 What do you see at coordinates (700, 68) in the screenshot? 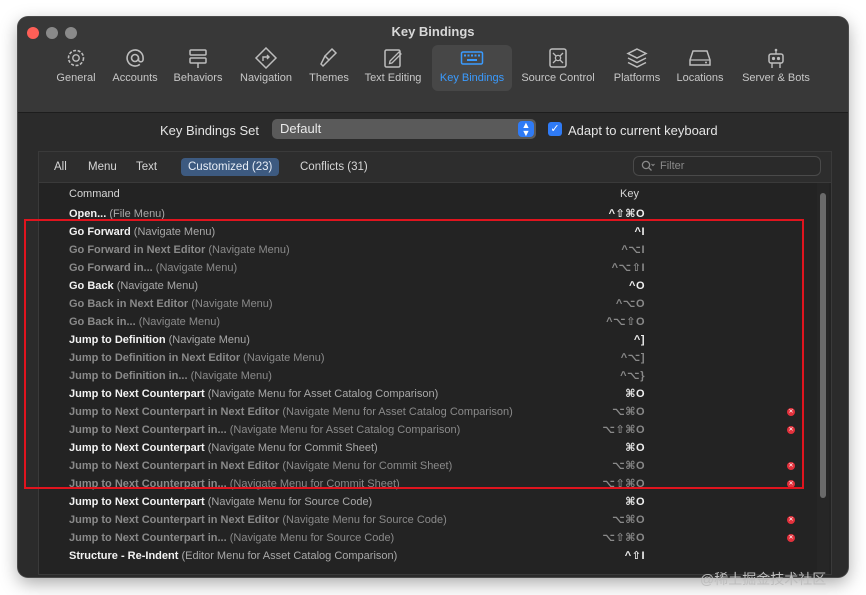
I see `toolbar-locations: Locations` at bounding box center [700, 68].